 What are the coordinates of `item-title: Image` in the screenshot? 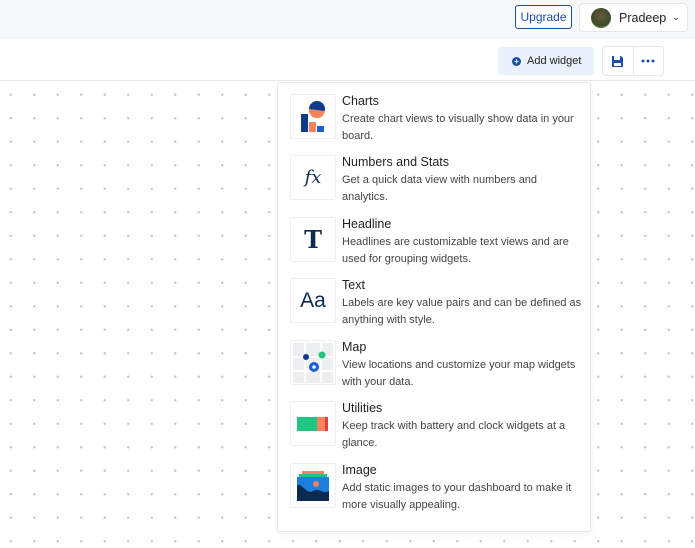 It's located at (359, 470).